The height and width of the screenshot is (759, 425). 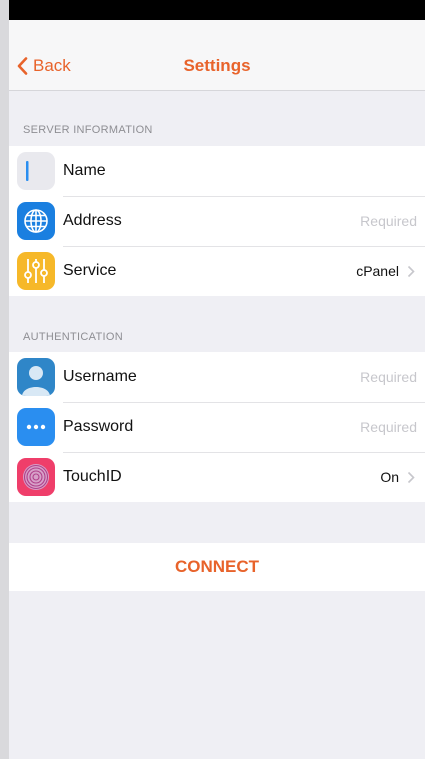 What do you see at coordinates (389, 477) in the screenshot?
I see `touchid-value: On` at bounding box center [389, 477].